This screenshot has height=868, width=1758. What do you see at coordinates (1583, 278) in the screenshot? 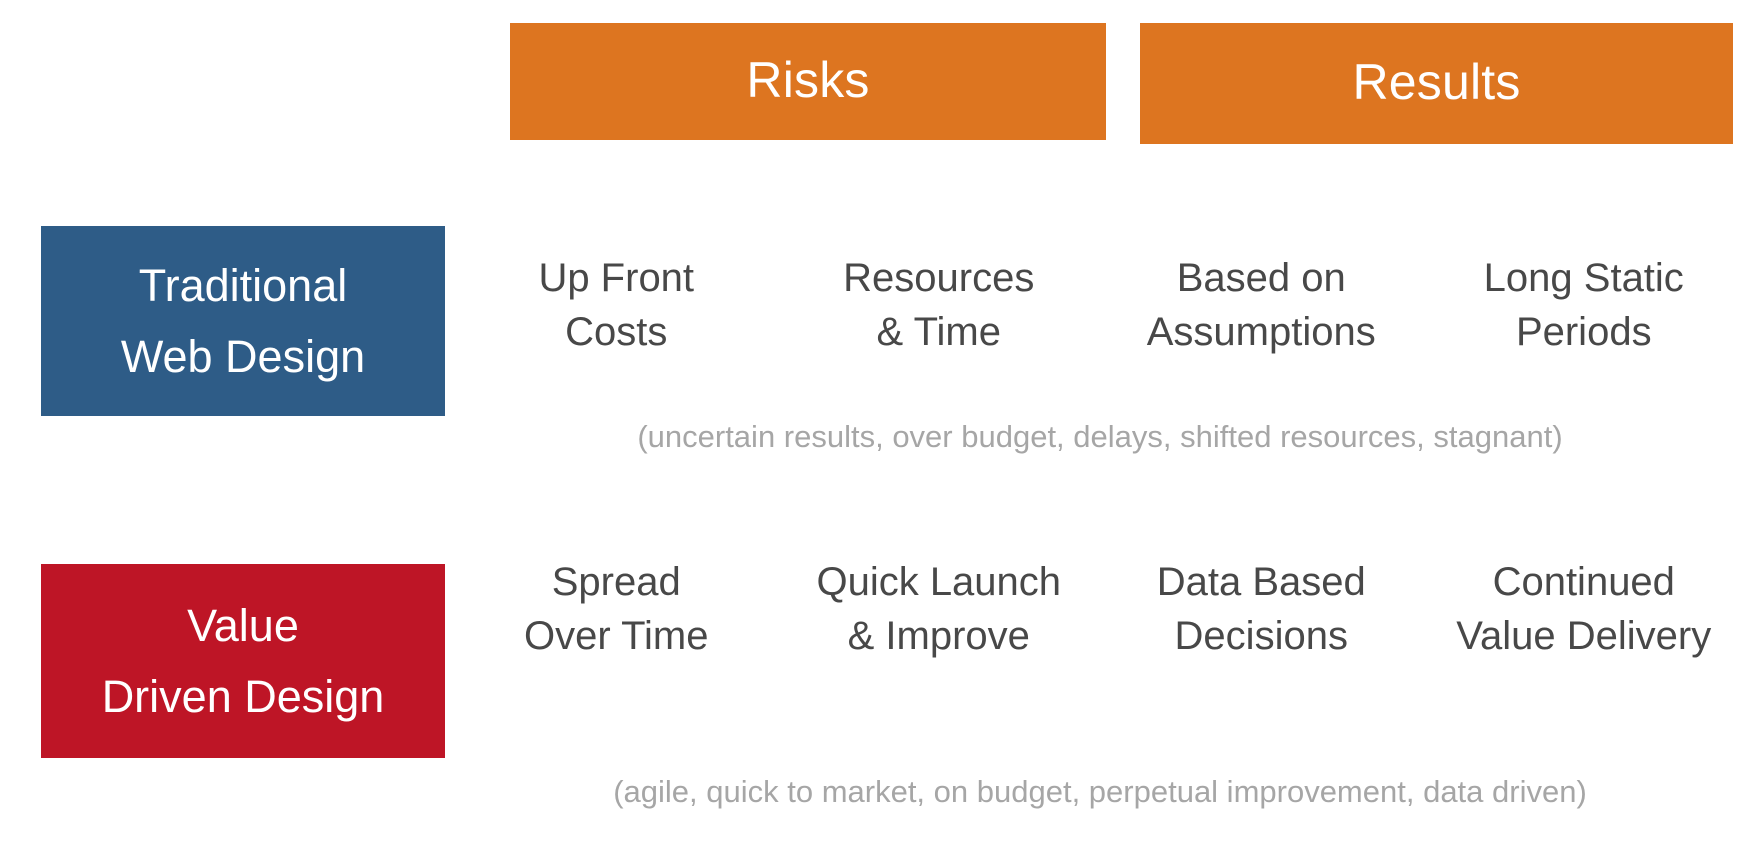
I see `cell-traditional-result-2-line1: Long Static` at bounding box center [1583, 278].